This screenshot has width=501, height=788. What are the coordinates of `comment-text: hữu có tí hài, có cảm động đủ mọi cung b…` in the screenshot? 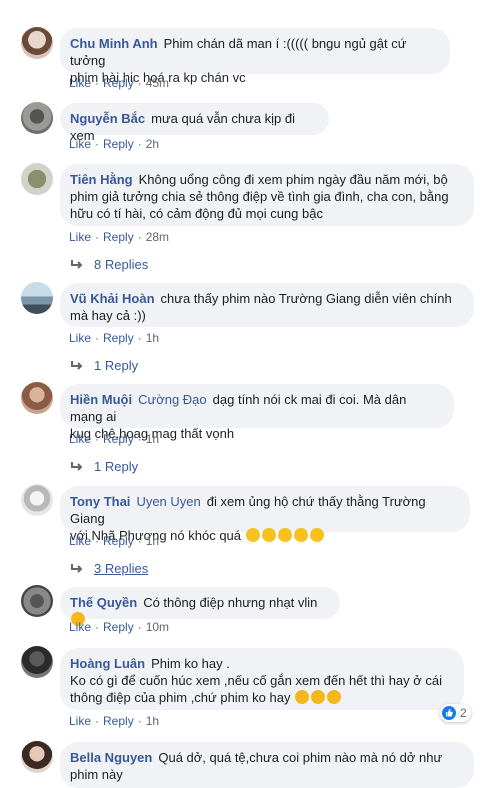 It's located at (196, 213).